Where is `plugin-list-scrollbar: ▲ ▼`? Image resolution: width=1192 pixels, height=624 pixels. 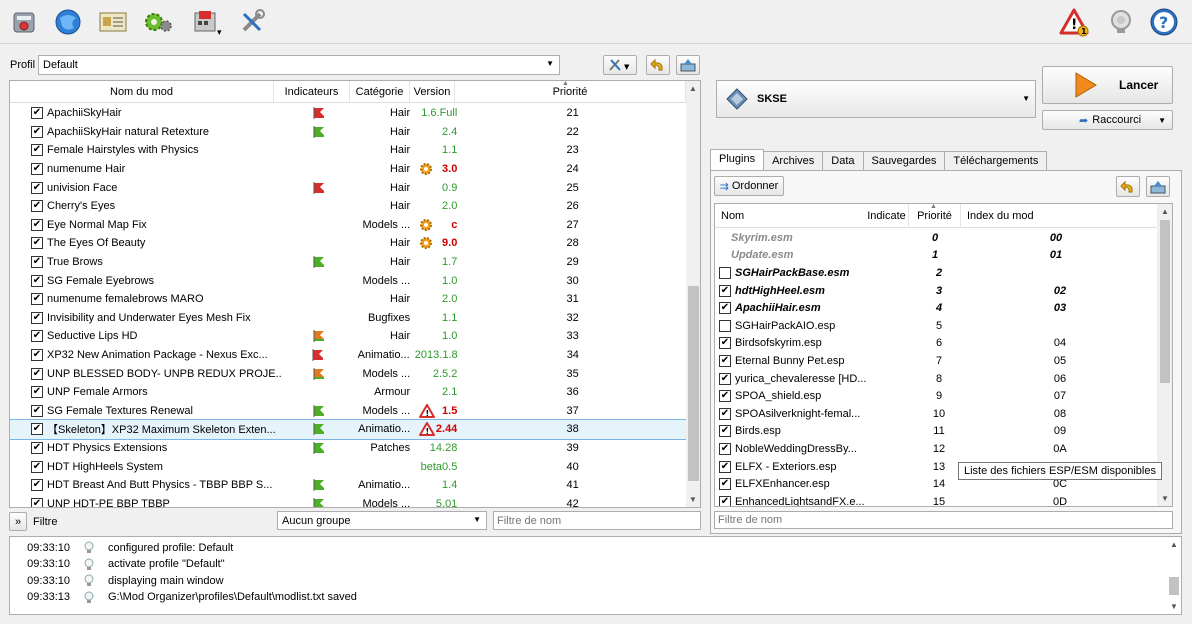 plugin-list-scrollbar: ▲ ▼ is located at coordinates (1164, 355).